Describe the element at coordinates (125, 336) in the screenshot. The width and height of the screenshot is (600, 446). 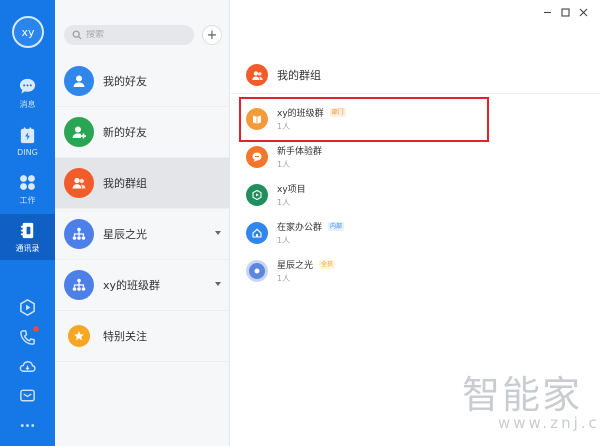
I see `contact-name: 特别关注` at that location.